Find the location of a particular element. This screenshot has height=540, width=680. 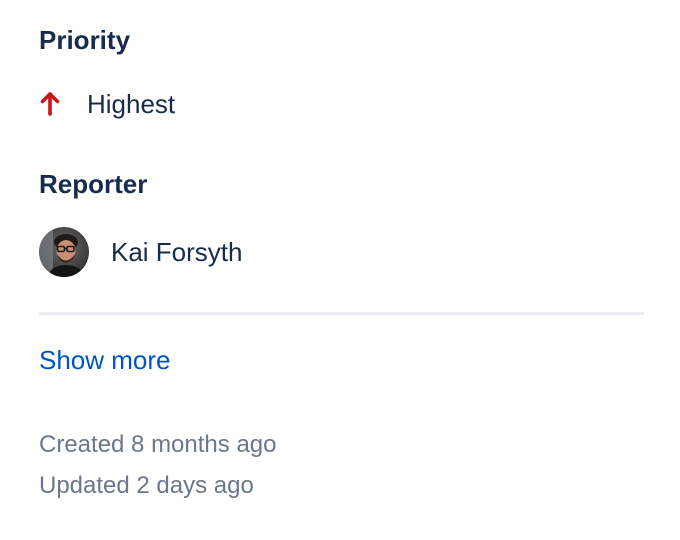

show-more-link: Show more is located at coordinates (105, 360).